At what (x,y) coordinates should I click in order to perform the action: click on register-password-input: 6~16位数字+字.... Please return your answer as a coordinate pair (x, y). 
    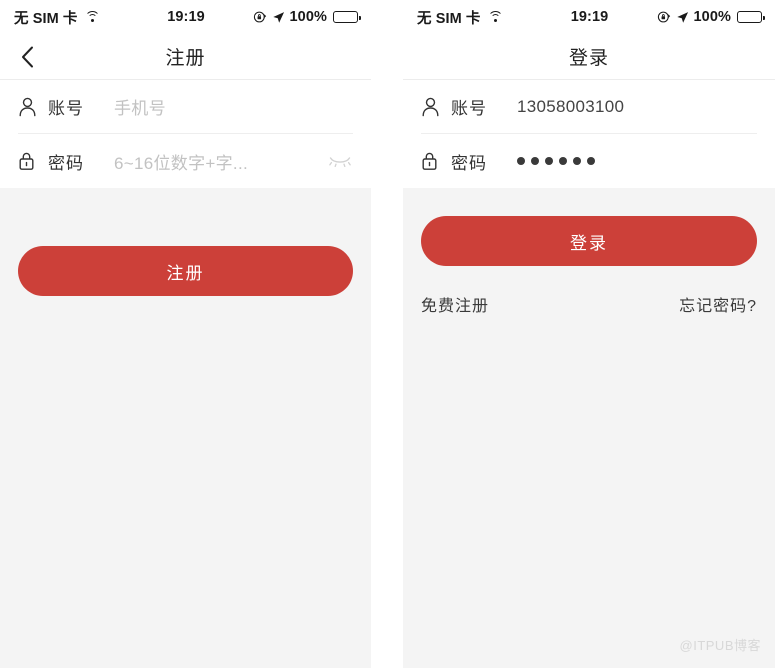
    Looking at the image, I should click on (220, 161).